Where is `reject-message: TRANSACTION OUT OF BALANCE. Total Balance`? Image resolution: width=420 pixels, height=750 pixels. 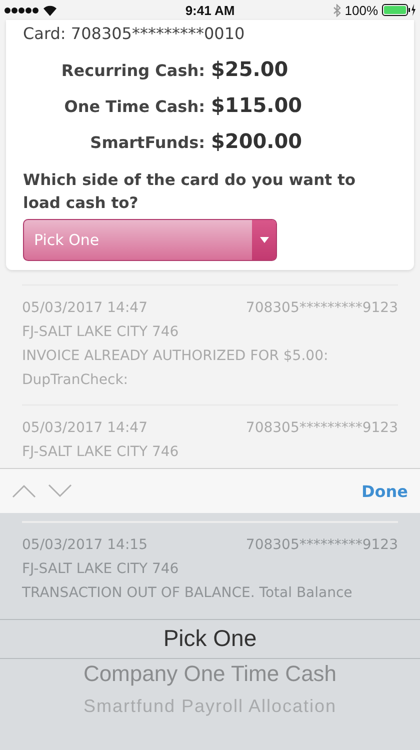
reject-message: TRANSACTION OUT OF BALANCE. Total Balance is located at coordinates (187, 593).